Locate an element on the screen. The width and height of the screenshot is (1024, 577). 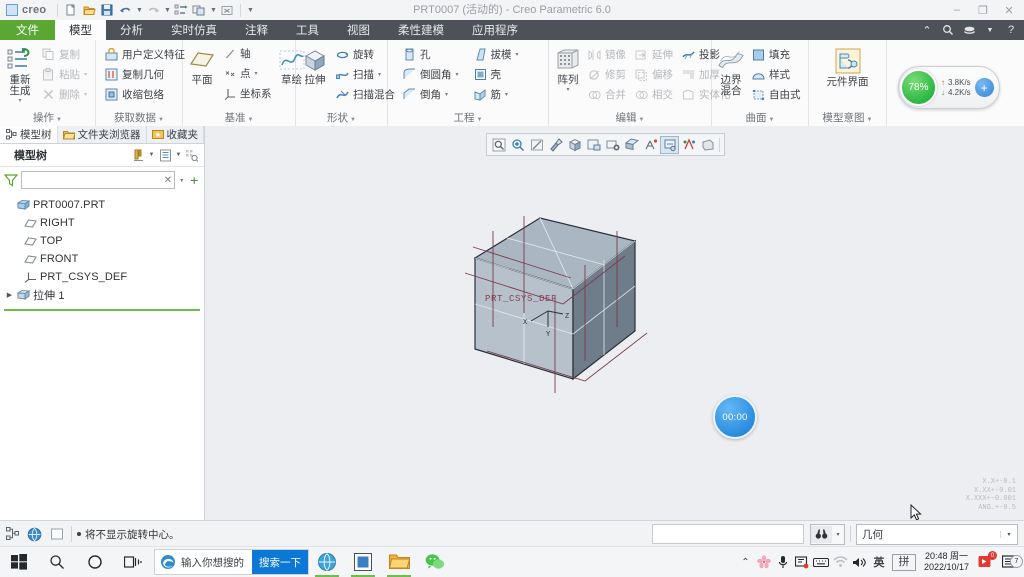
group-title-operations: 操作 ▼ is located at coordinates (47, 118).